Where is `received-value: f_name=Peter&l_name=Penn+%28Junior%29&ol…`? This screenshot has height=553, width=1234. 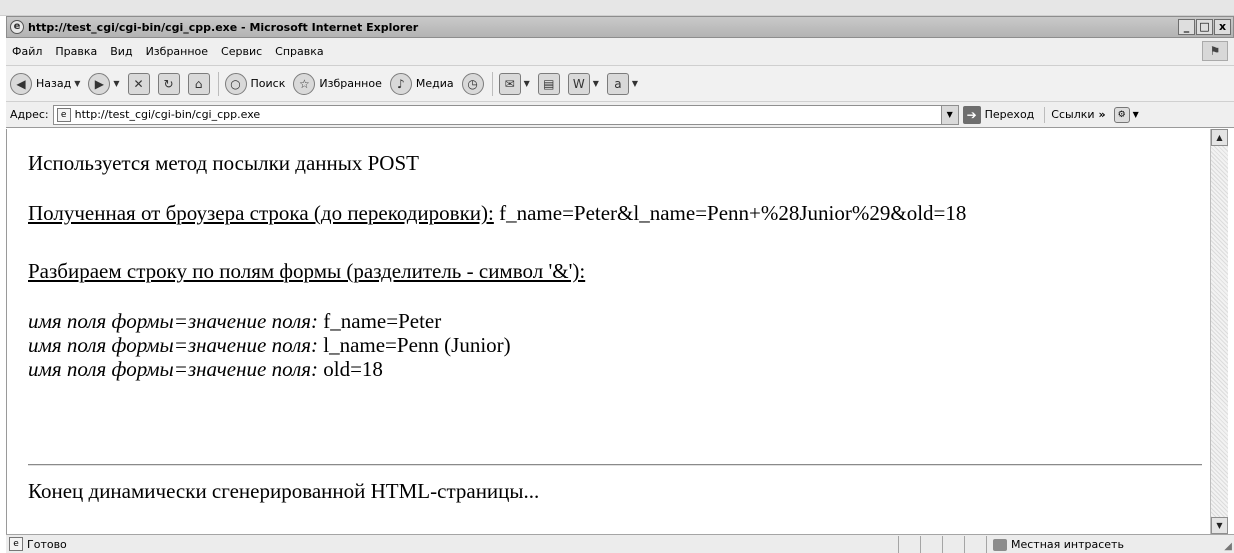
received-value: f_name=Peter&l_name=Penn+%28Junior%29&ol… is located at coordinates (733, 213).